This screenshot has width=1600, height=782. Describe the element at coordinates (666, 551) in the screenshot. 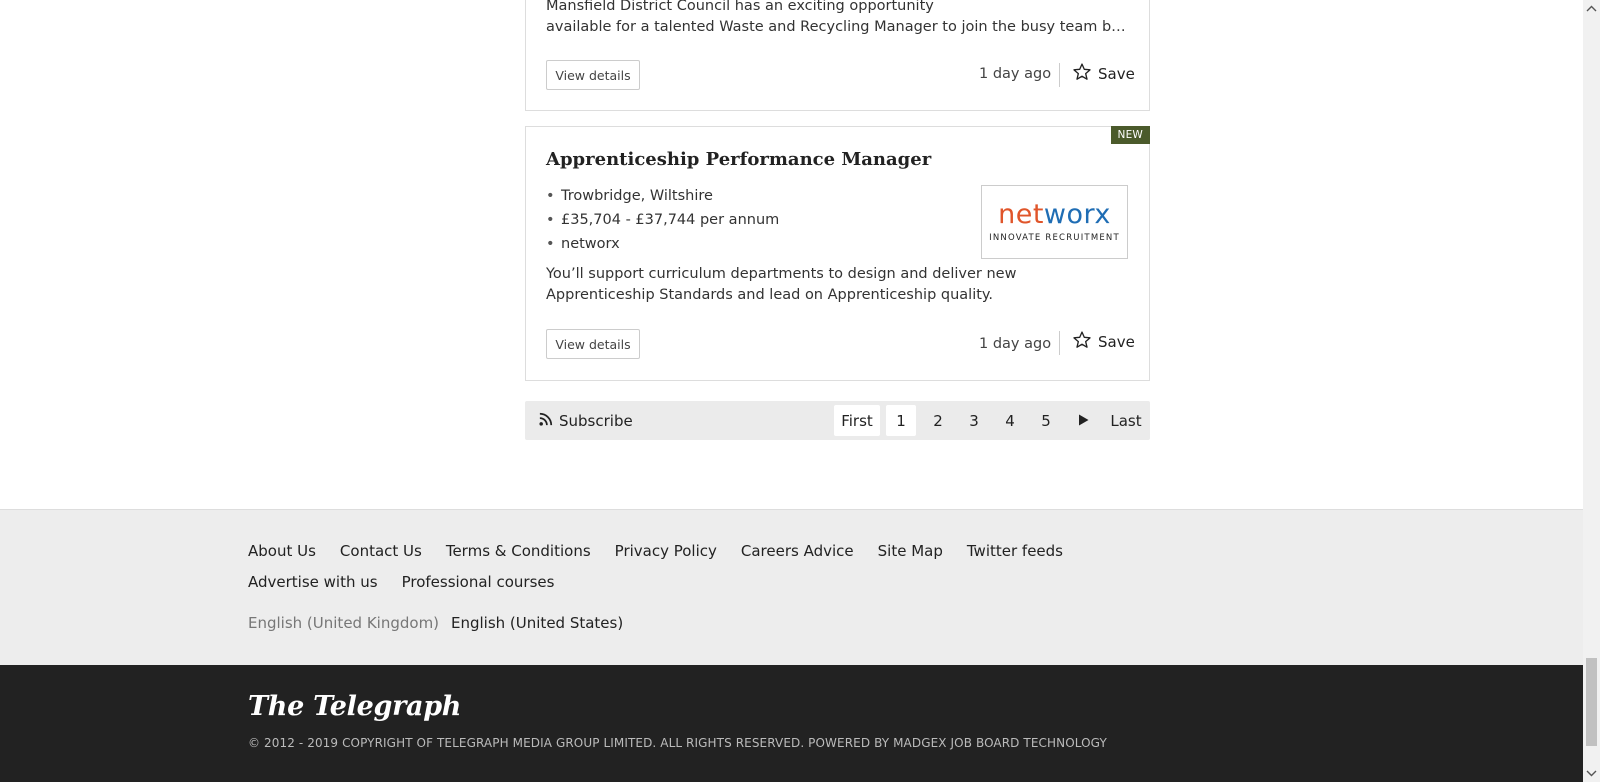

I see `footer-link-privacy: Privacy Policy` at that location.